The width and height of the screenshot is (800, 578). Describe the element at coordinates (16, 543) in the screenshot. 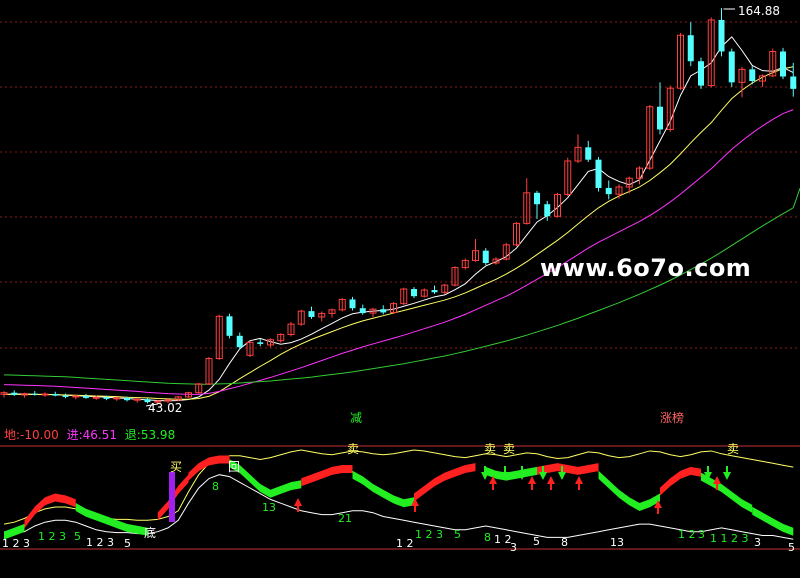

I see `count-sequence-label: 1 2 3` at that location.